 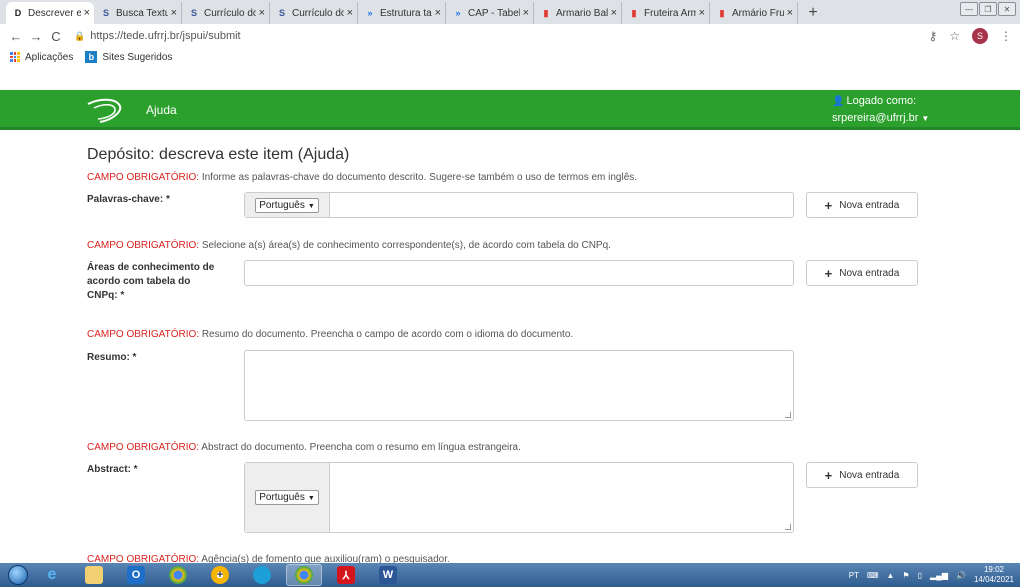 I want to click on language-indicator: PT, so click(x=854, y=575).